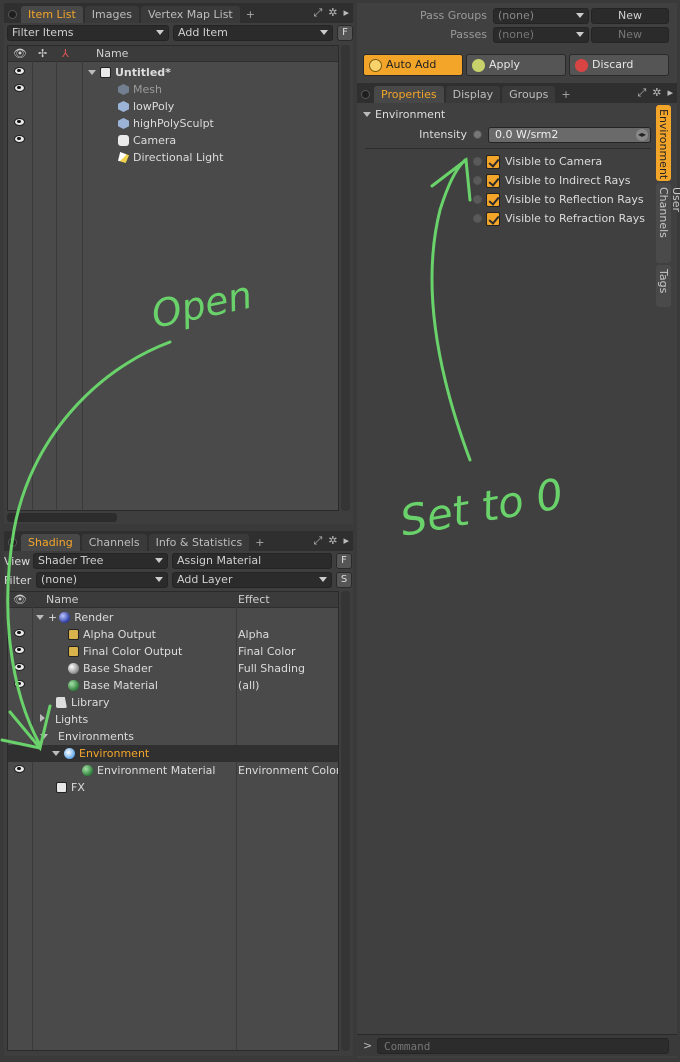 The width and height of the screenshot is (680, 1062). What do you see at coordinates (630, 35) in the screenshot?
I see `new-pass-button: New` at bounding box center [630, 35].